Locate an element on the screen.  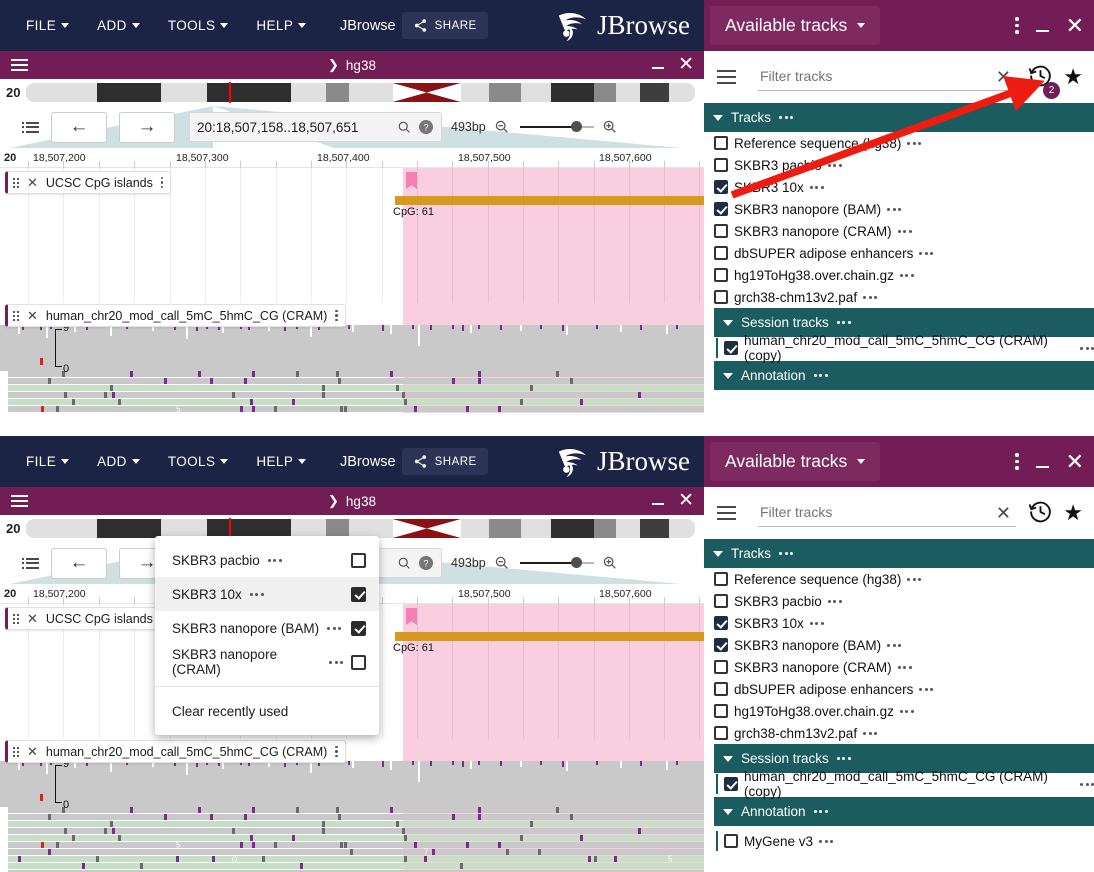
read-pileup-bottom: 5 7 () 5 is located at coordinates (352, 839).